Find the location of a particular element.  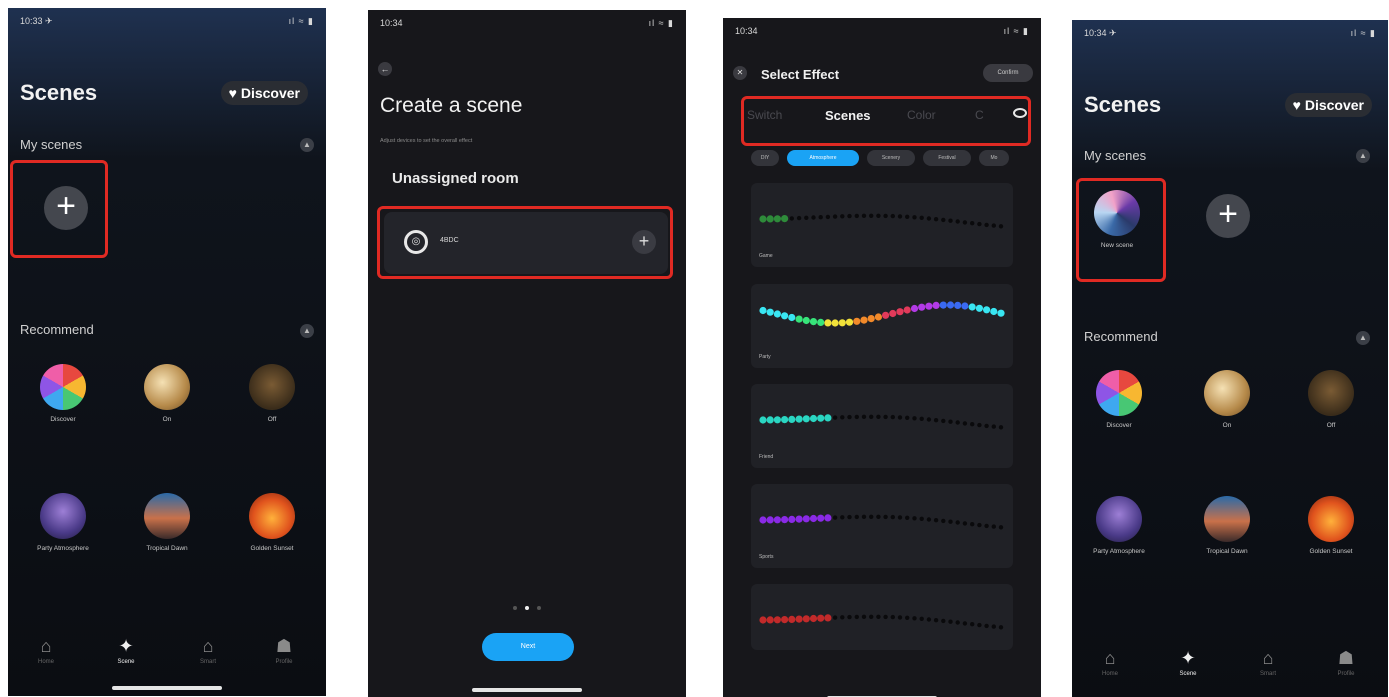

category-chips: DIY Atmosphere Scenery Festival Mo is located at coordinates (896, 159).